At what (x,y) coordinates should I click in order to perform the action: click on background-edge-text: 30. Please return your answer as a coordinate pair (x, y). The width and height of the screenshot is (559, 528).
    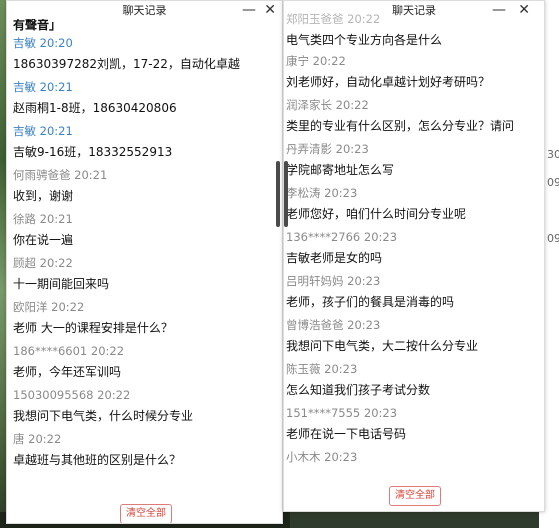
    Looking at the image, I should click on (553, 154).